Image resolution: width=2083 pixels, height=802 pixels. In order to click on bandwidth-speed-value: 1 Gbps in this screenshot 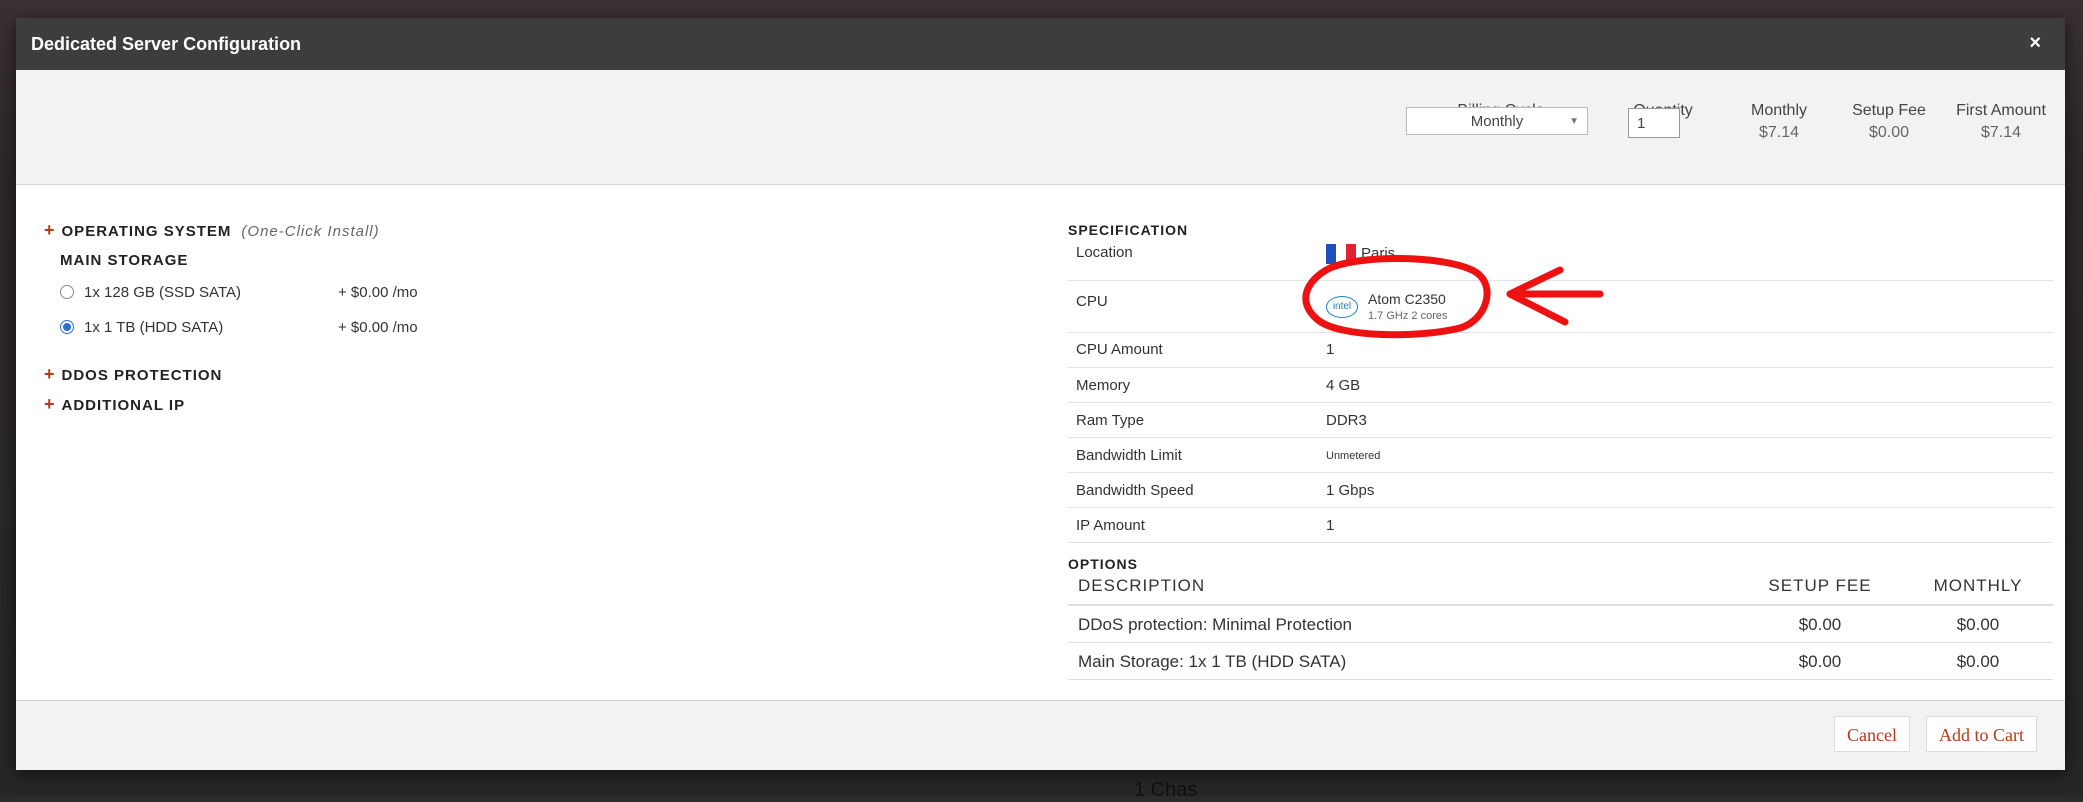, I will do `click(1350, 490)`.